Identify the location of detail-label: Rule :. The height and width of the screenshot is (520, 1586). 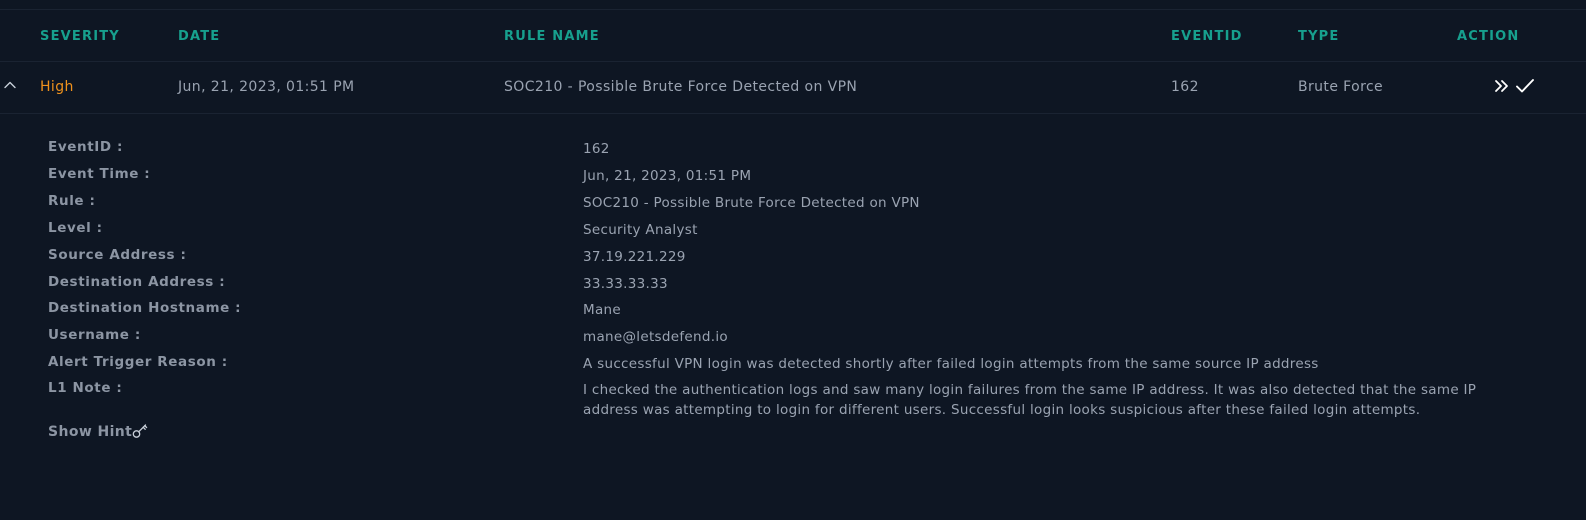
(72, 201).